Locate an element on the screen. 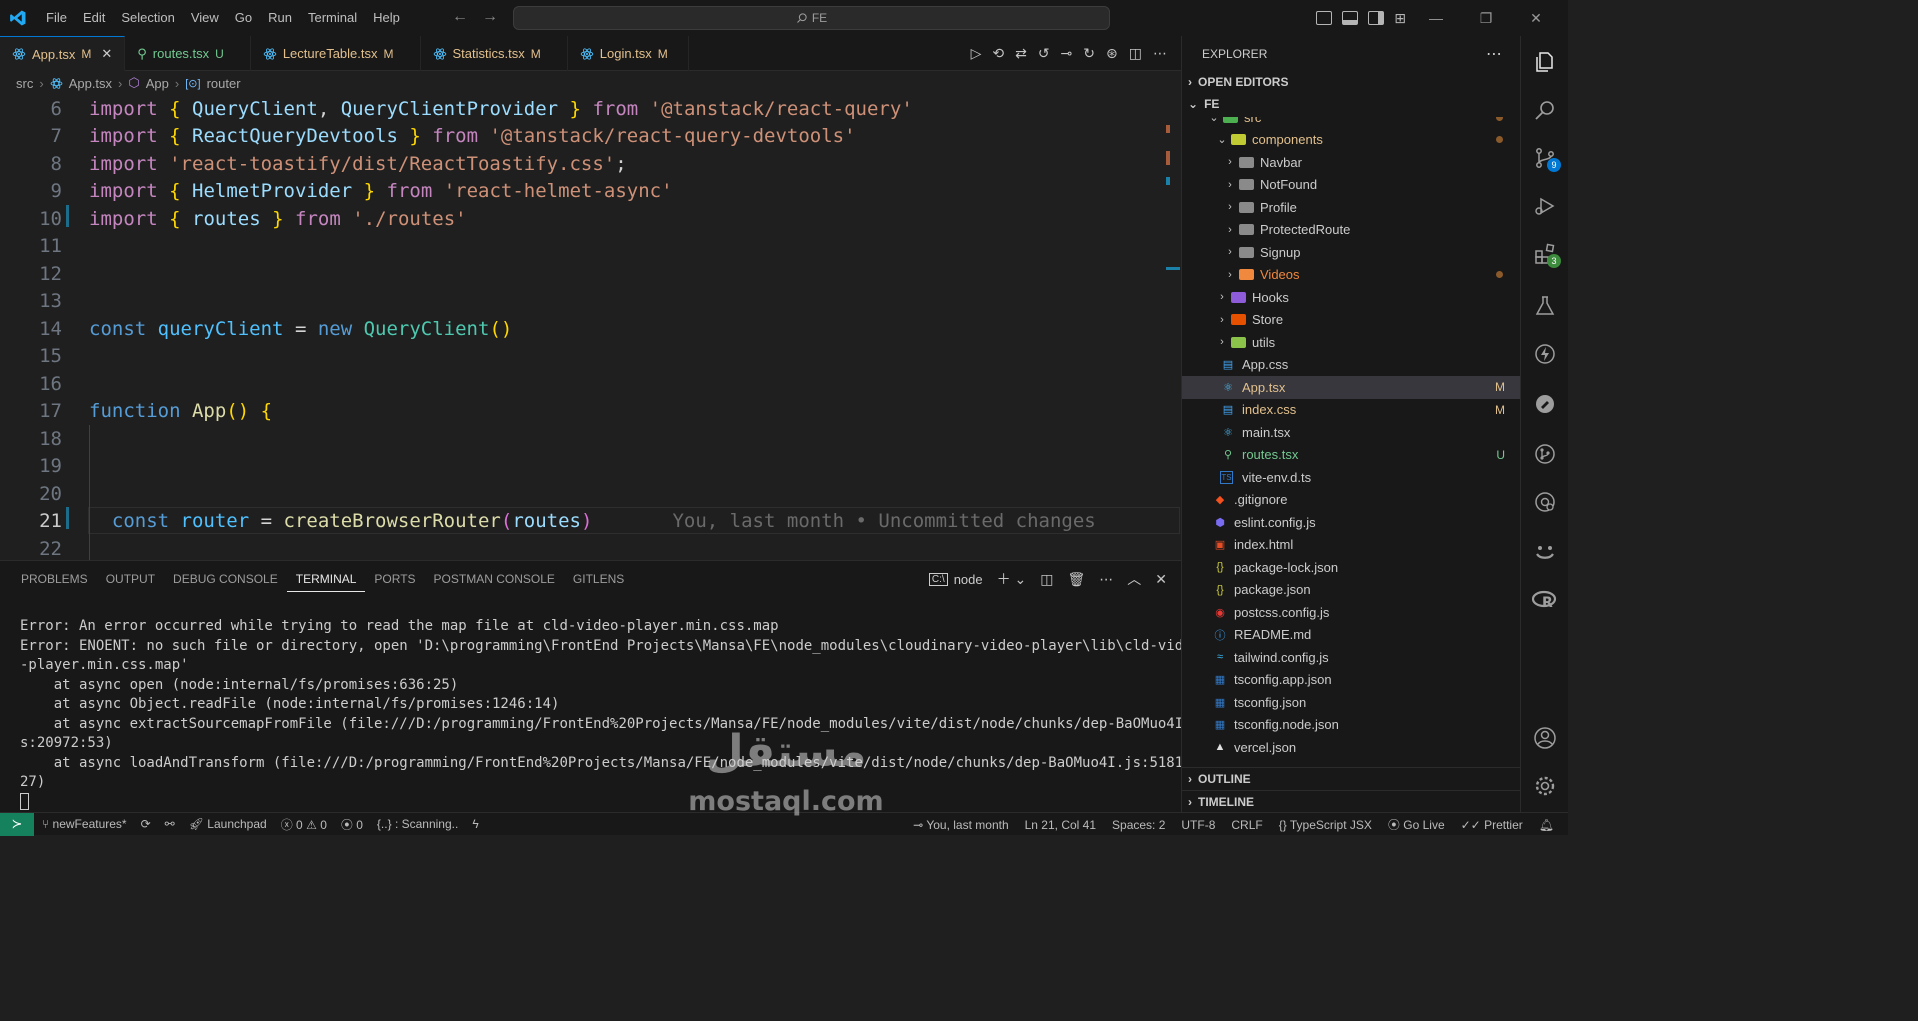 The image size is (1918, 1021). panel-tab-terminal: TERMINAL is located at coordinates (326, 579).